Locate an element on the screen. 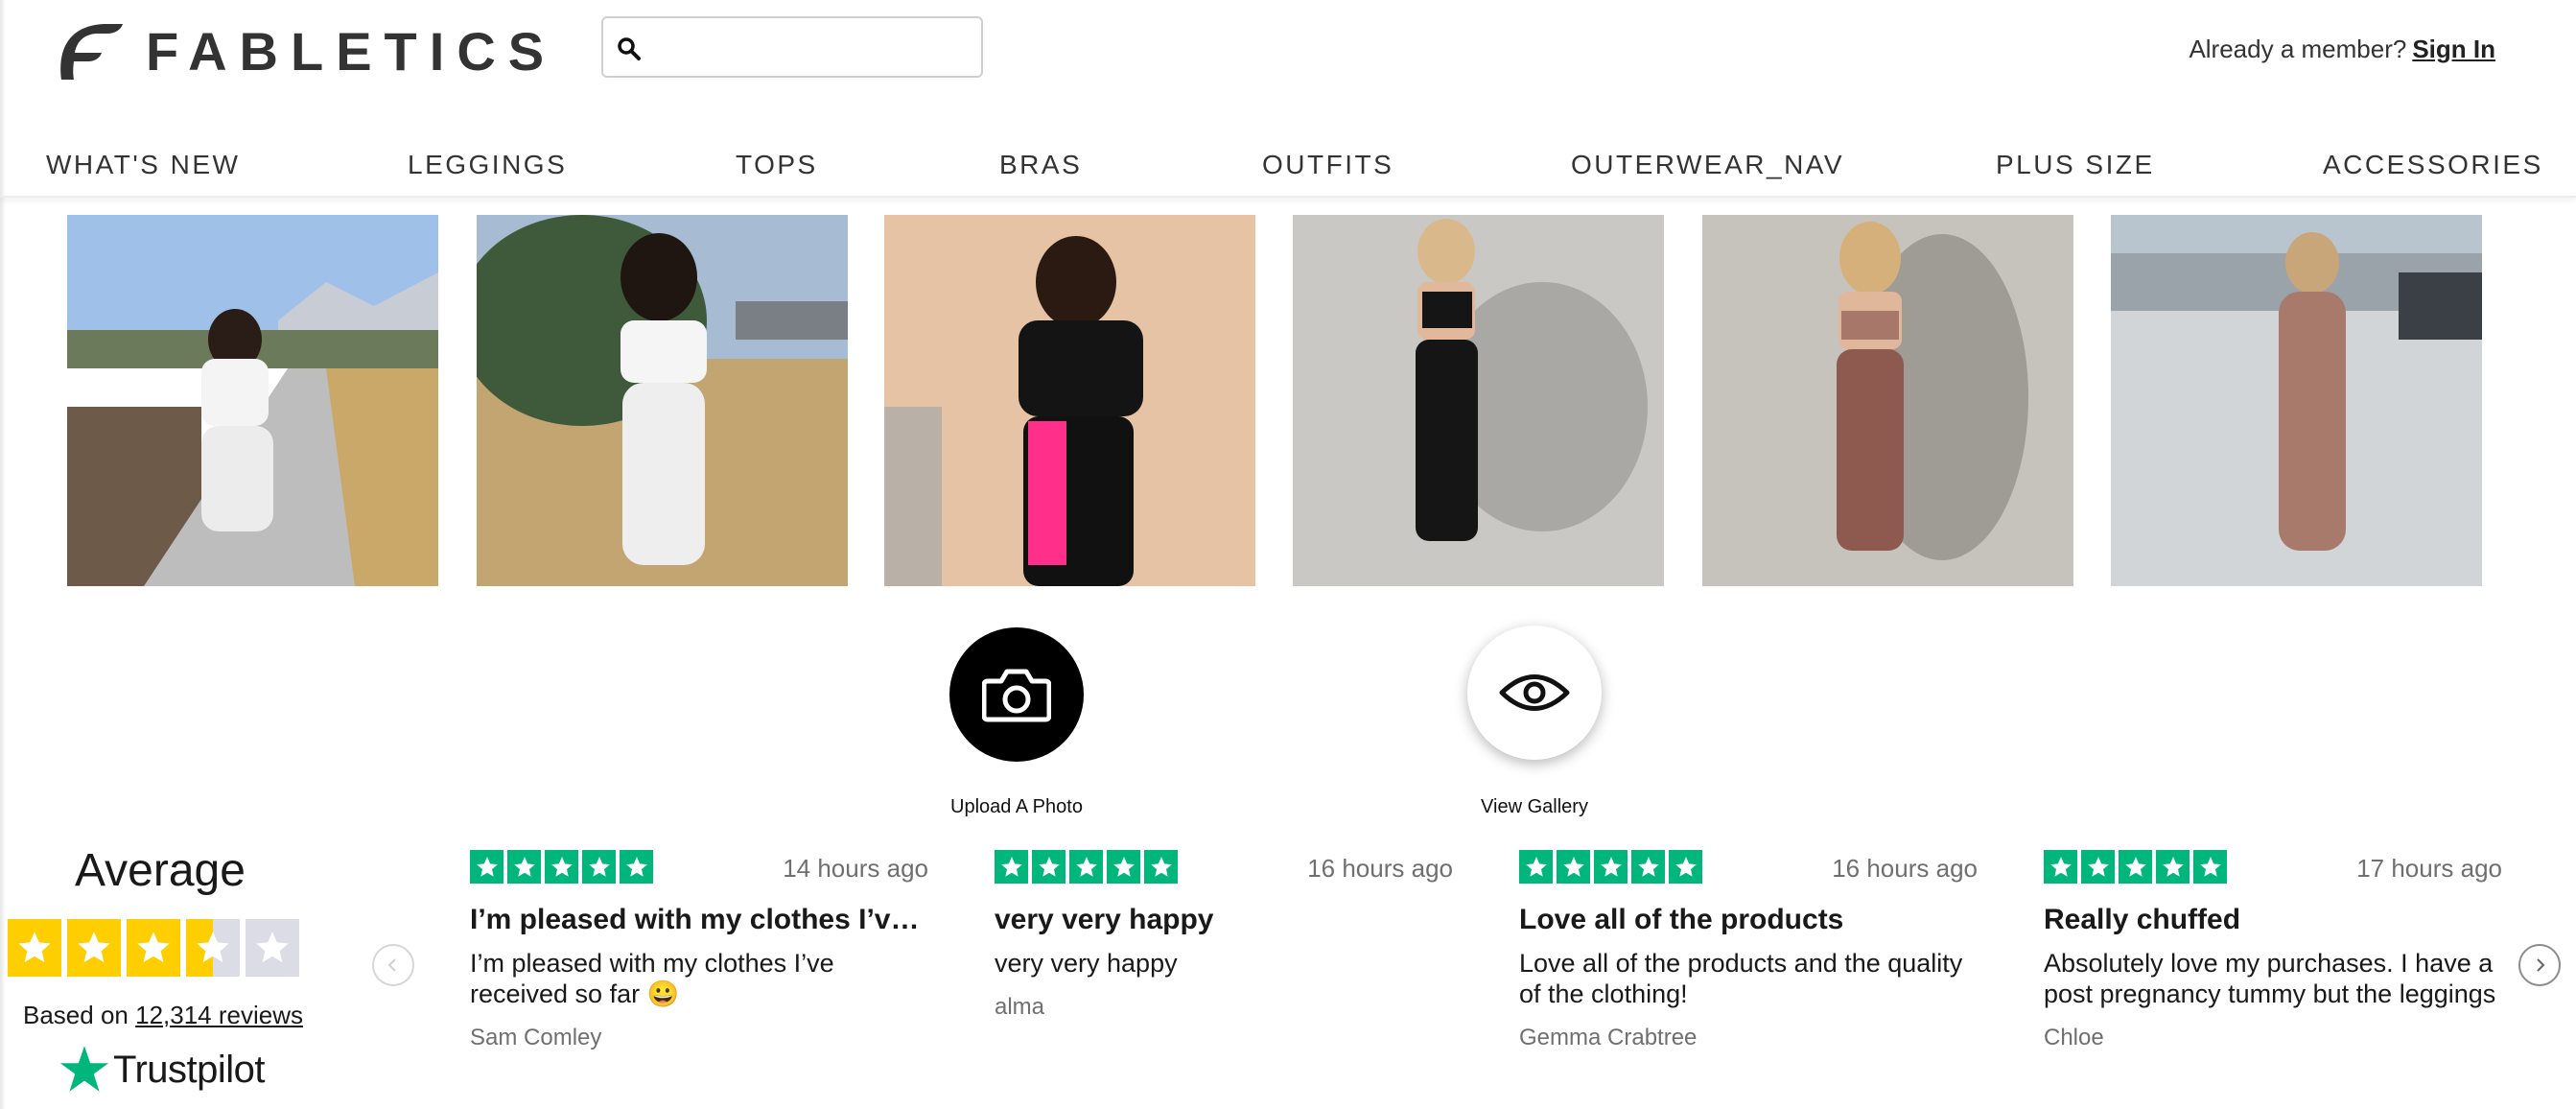  review-author: Sam Comley is located at coordinates (536, 1037).